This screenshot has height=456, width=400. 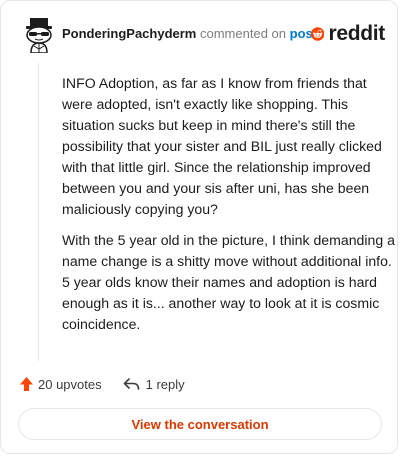 I want to click on username-line: PonderingPachyderm commented on post, so click(x=189, y=34).